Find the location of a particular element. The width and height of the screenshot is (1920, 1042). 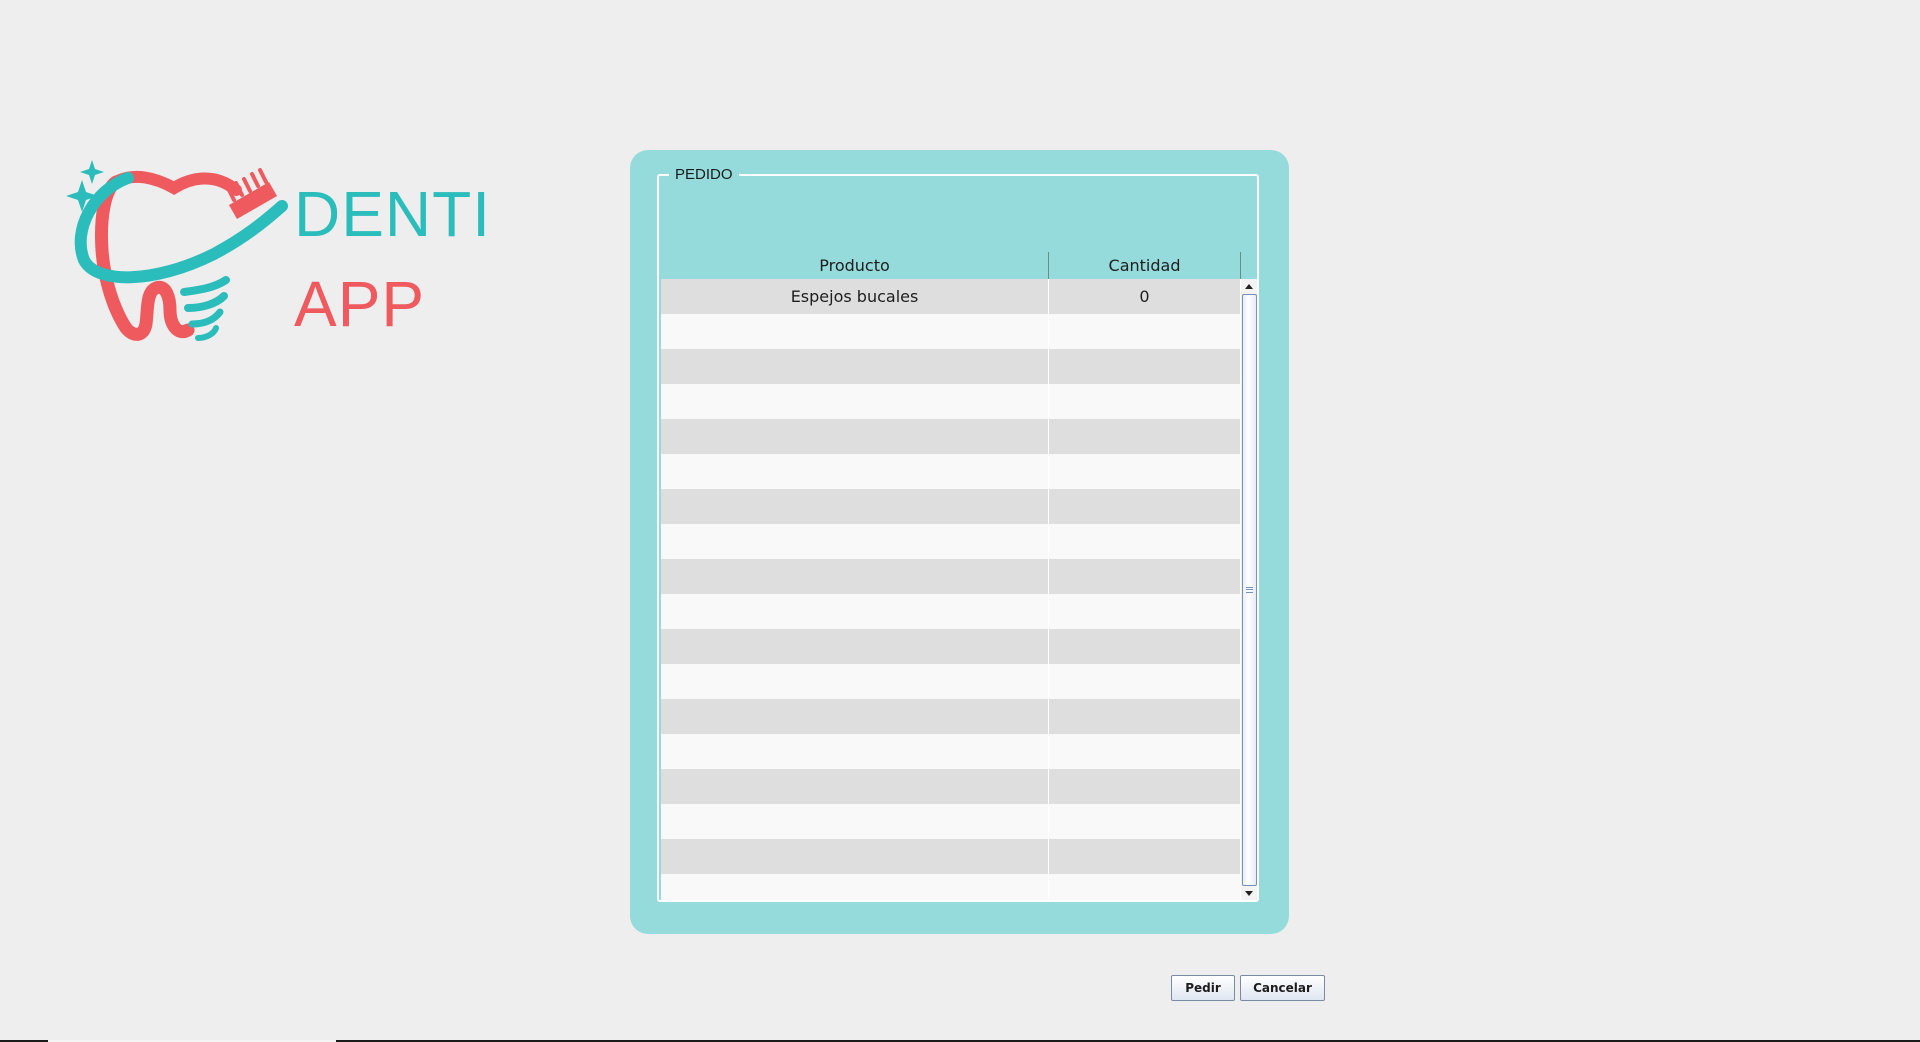

cell-cantidad: 0 is located at coordinates (1145, 296).